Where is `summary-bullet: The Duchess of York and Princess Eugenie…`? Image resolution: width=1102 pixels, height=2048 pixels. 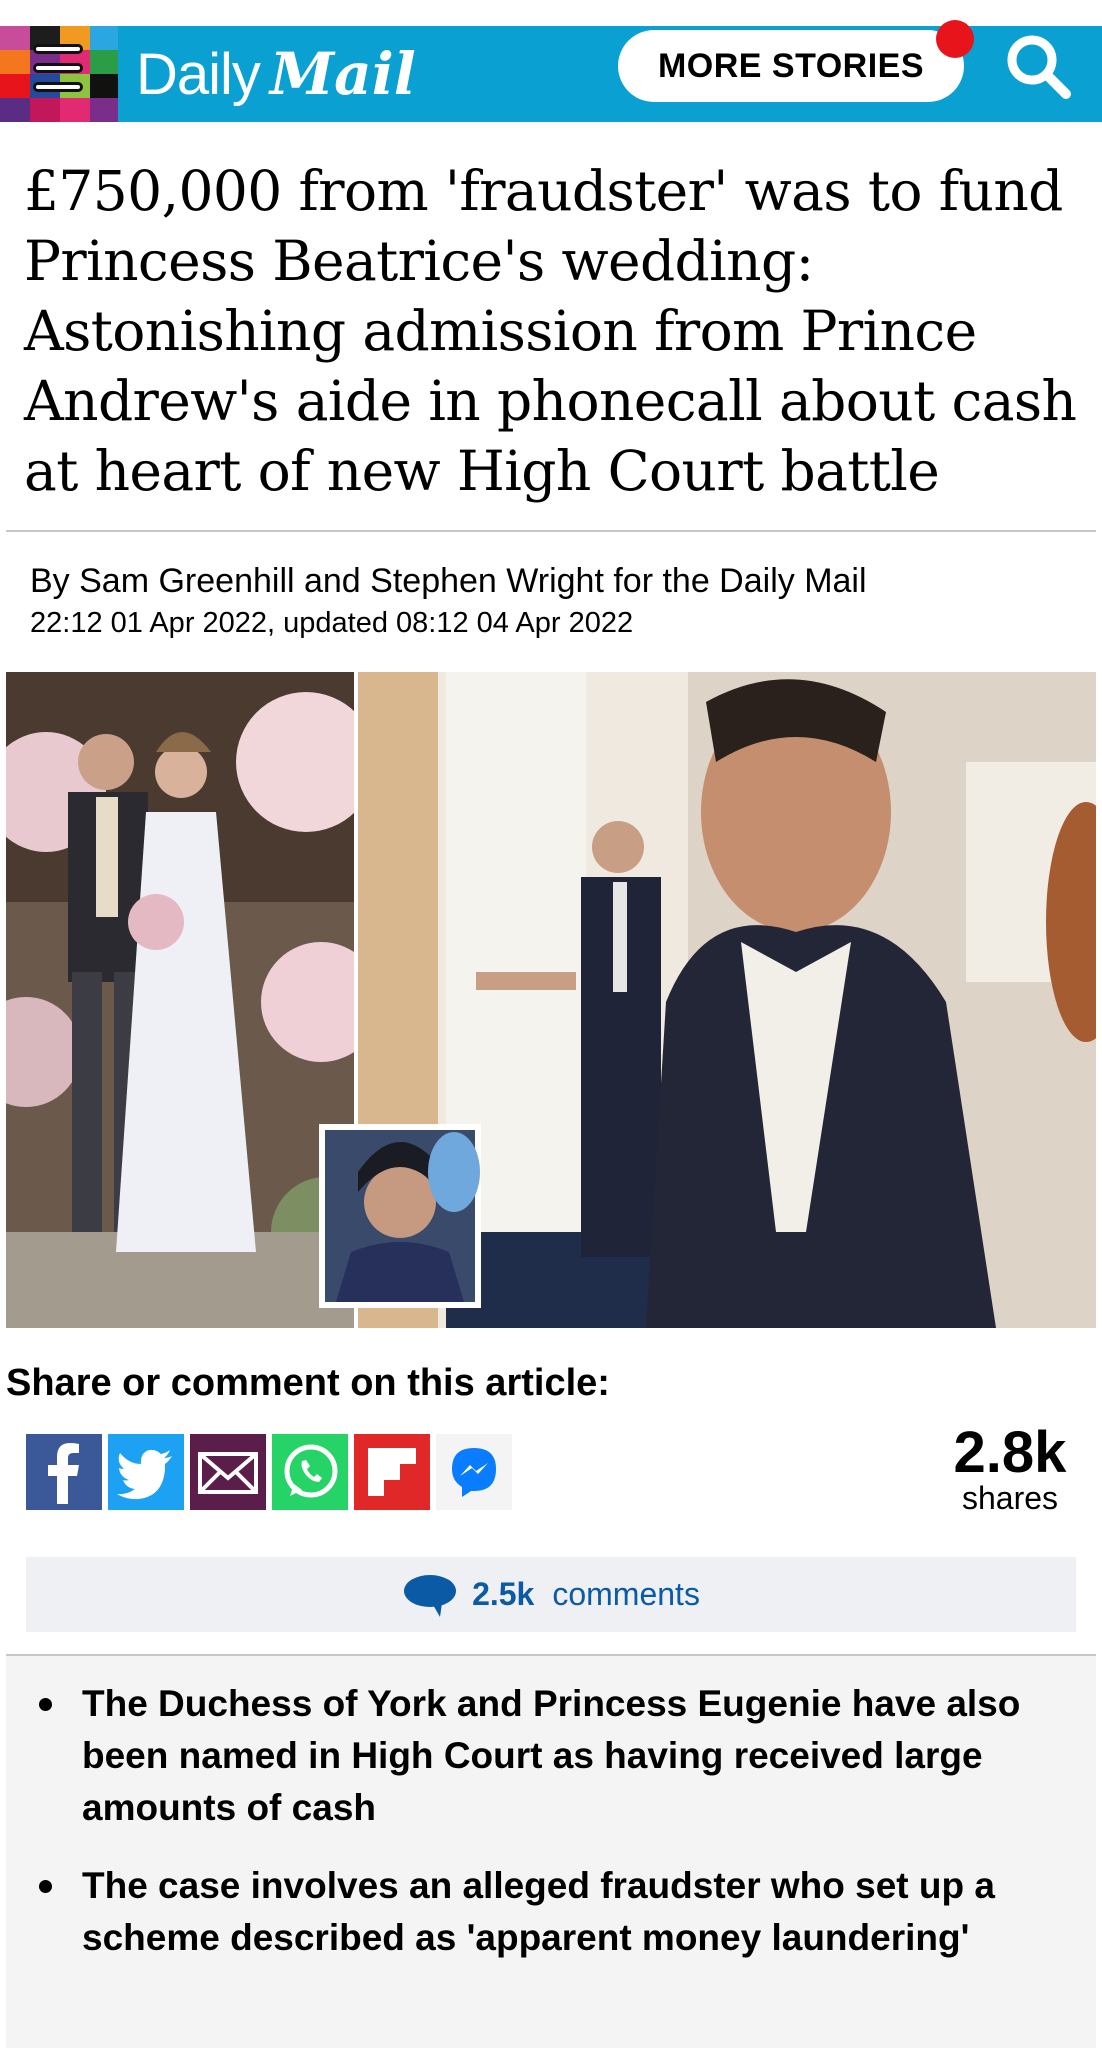 summary-bullet: The Duchess of York and Princess Eugenie… is located at coordinates (551, 1756).